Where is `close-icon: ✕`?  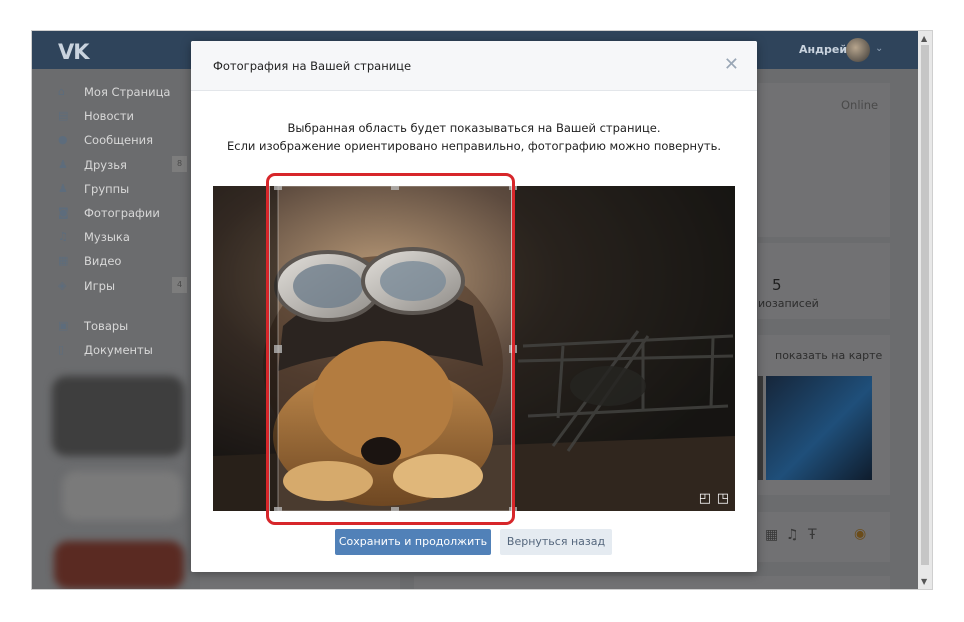 close-icon: ✕ is located at coordinates (731, 64).